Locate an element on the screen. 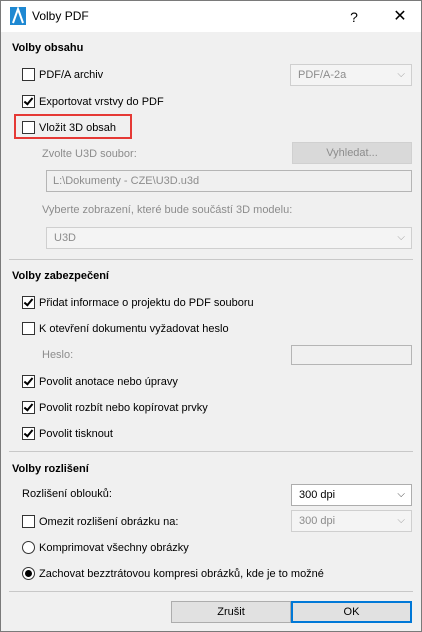 This screenshot has height=632, width=422. view-select: U3D ⌵ is located at coordinates (229, 238).